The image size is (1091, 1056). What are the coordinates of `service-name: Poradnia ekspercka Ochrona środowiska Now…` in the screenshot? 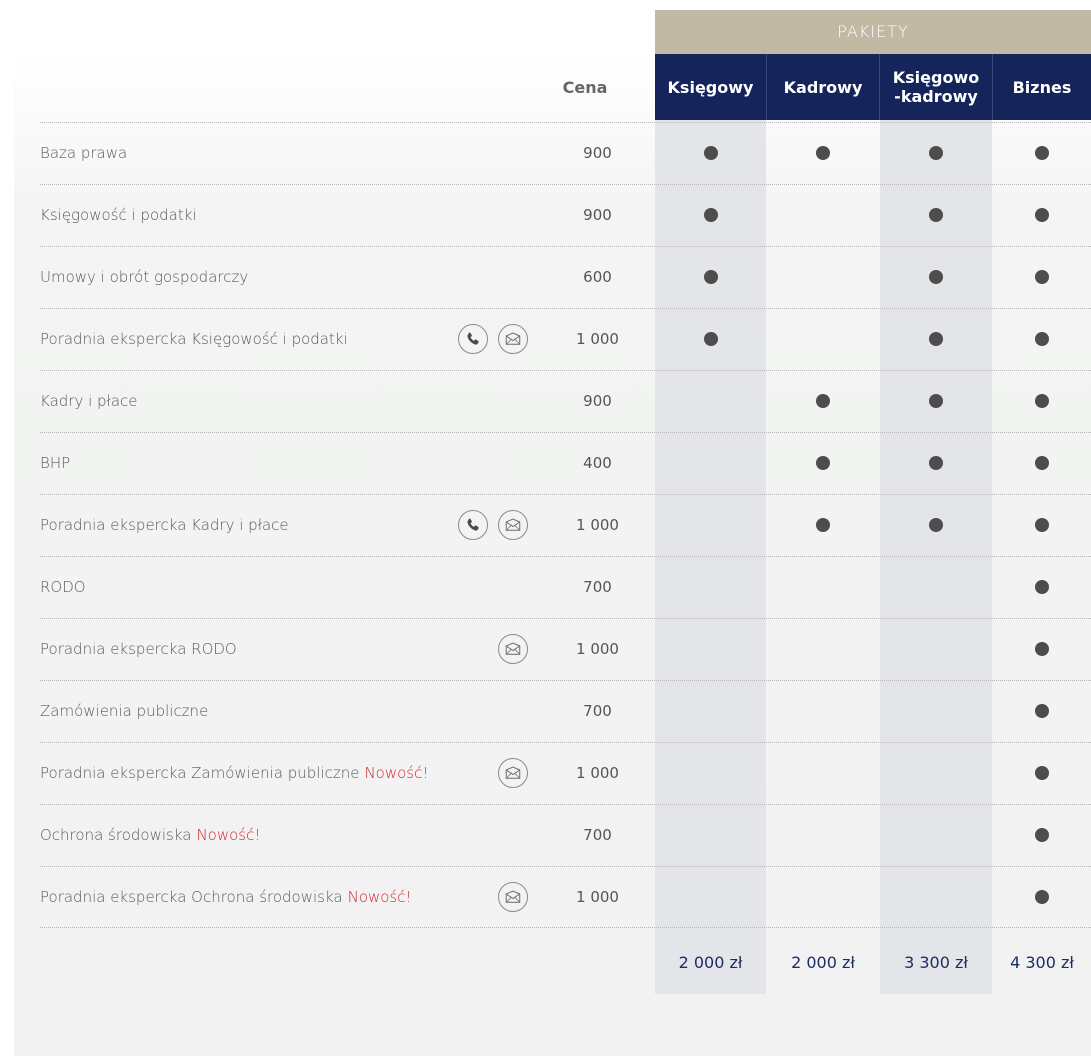 It's located at (226, 897).